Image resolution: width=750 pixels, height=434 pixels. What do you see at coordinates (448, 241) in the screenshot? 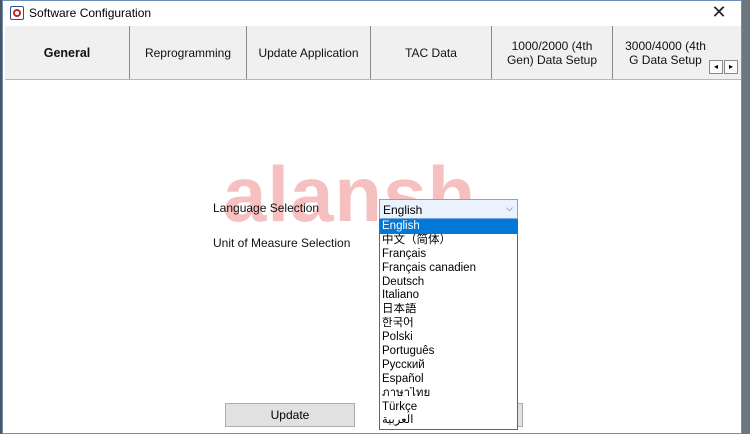
I see `language-option: 中文（简体）` at bounding box center [448, 241].